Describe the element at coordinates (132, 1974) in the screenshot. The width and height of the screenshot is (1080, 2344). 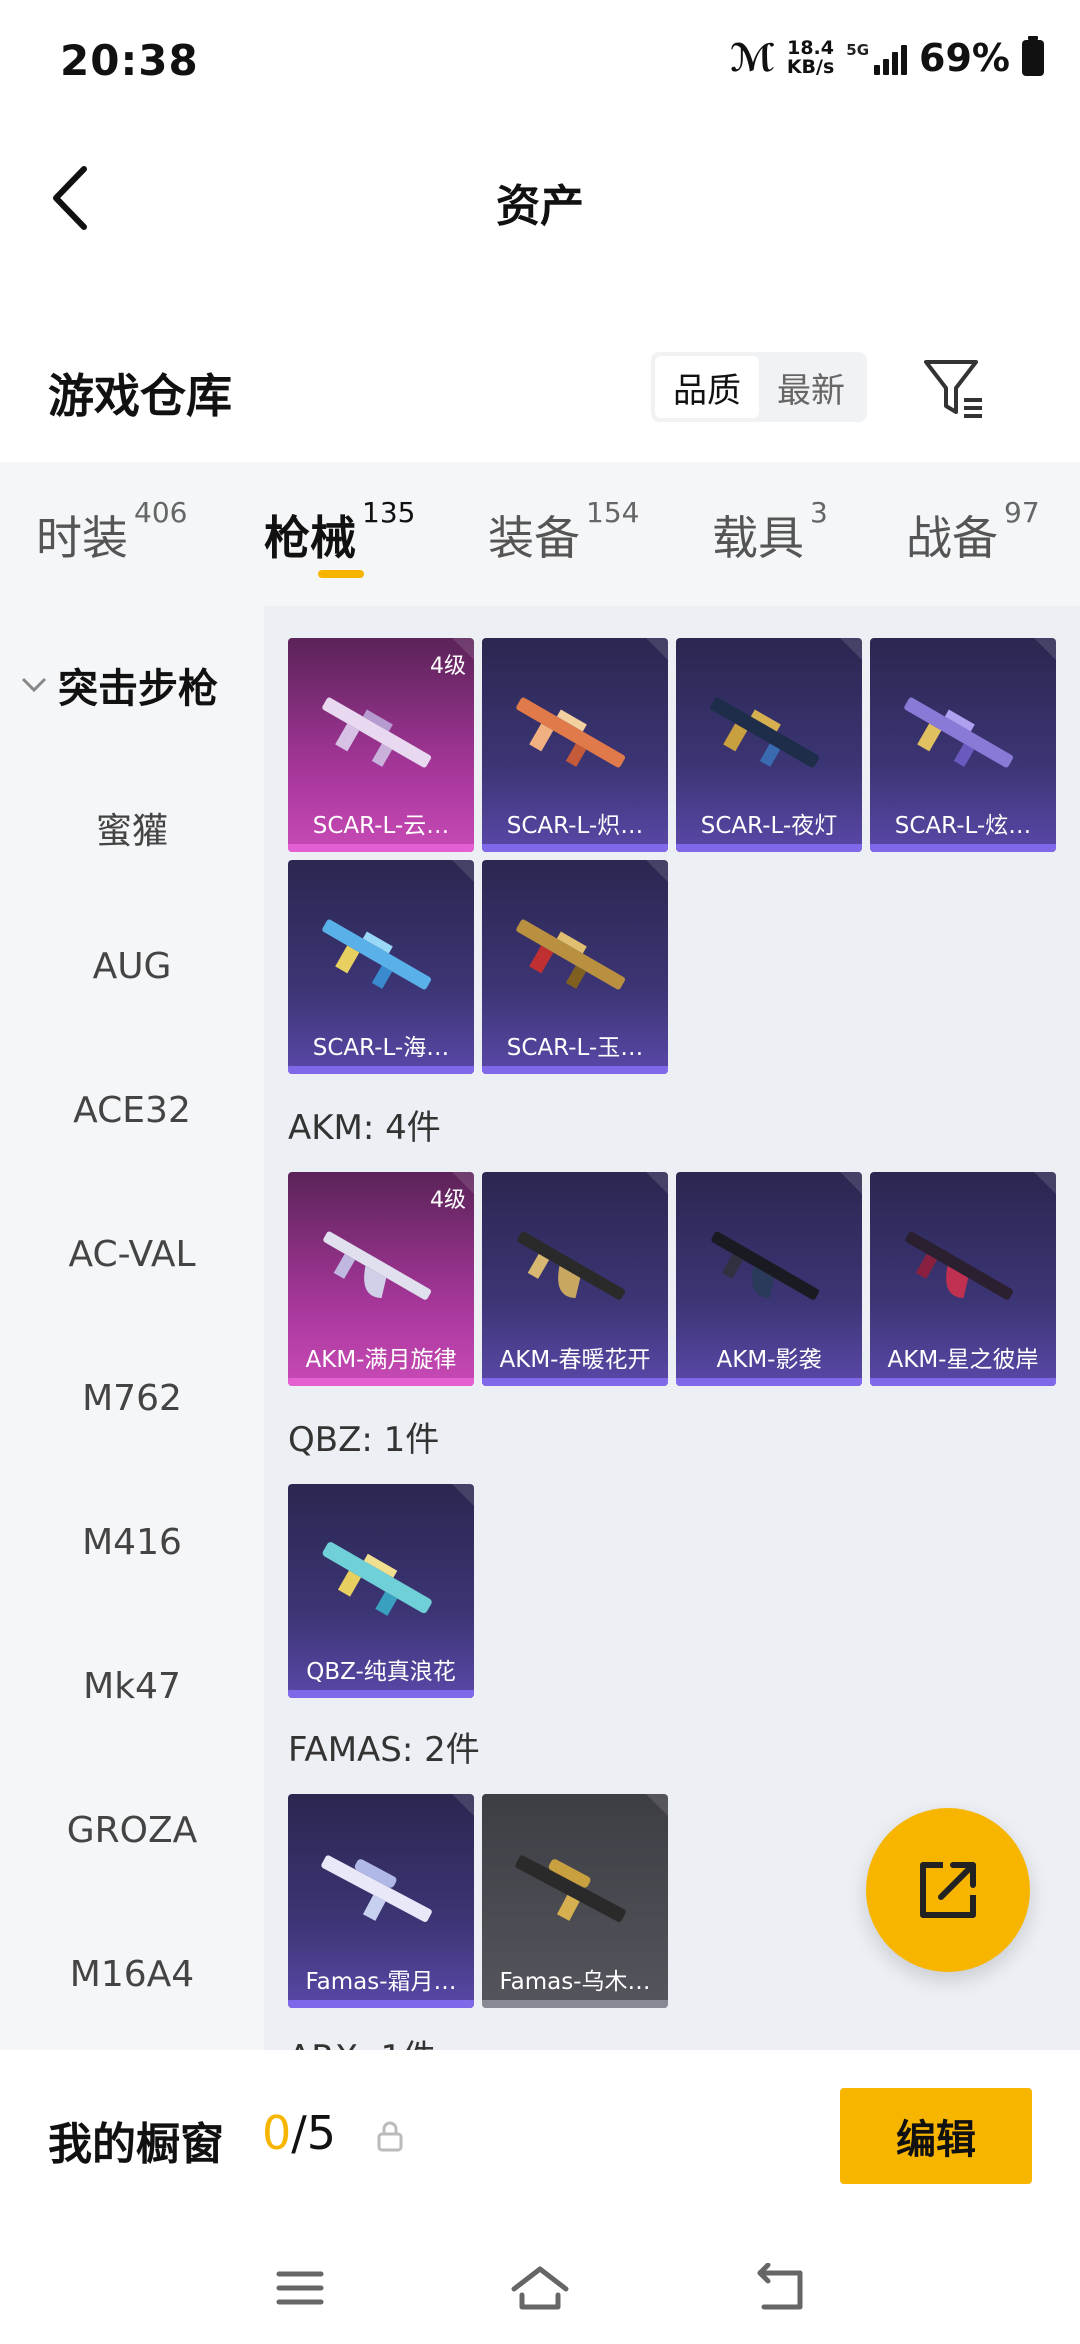
I see `sidebar-item-m16a4: M16A4` at that location.